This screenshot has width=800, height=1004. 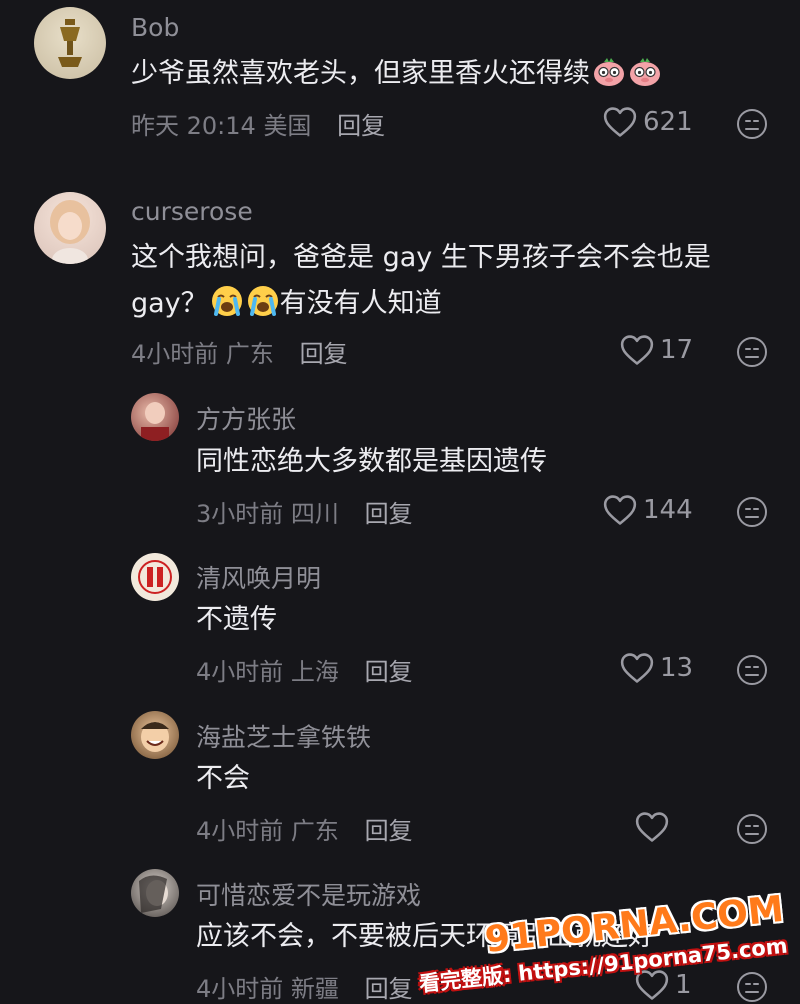 I want to click on comment-meta: 4小时前 上海 回复, so click(x=304, y=669).